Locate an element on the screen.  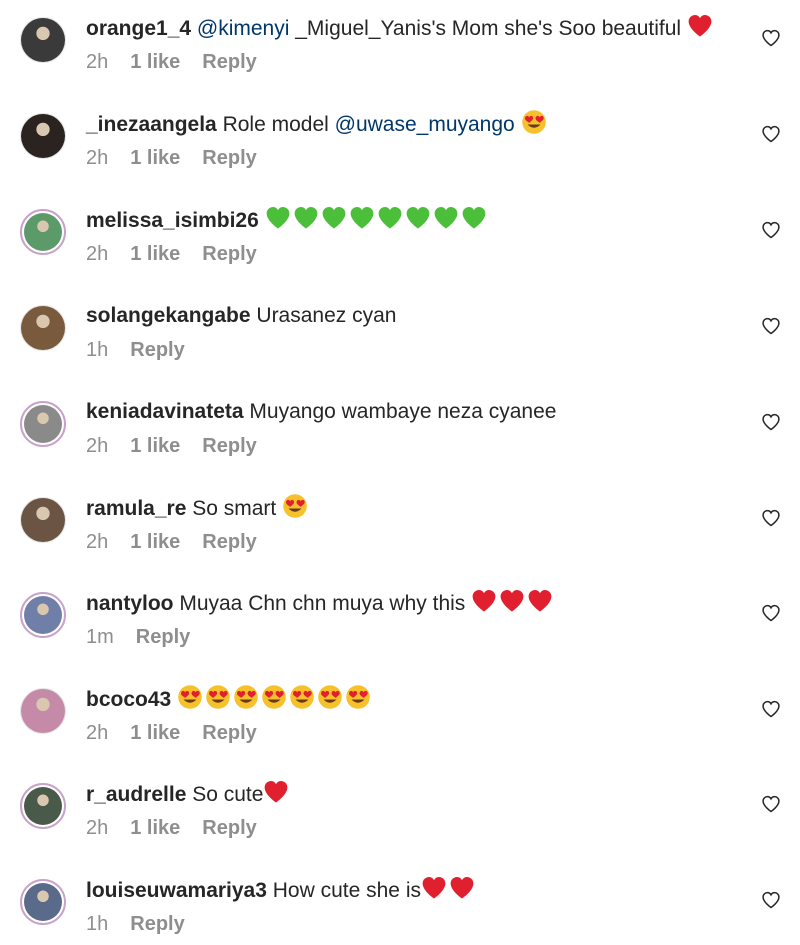
comment-body: So cute is located at coordinates (225, 794).